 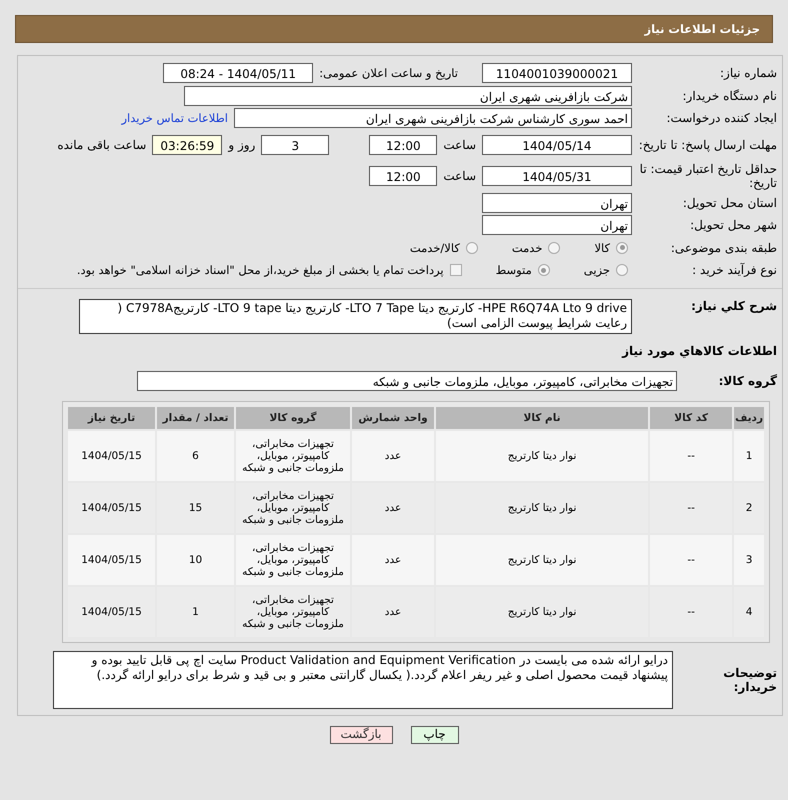 I want to click on action-button: بازگشت, so click(x=361, y=735).